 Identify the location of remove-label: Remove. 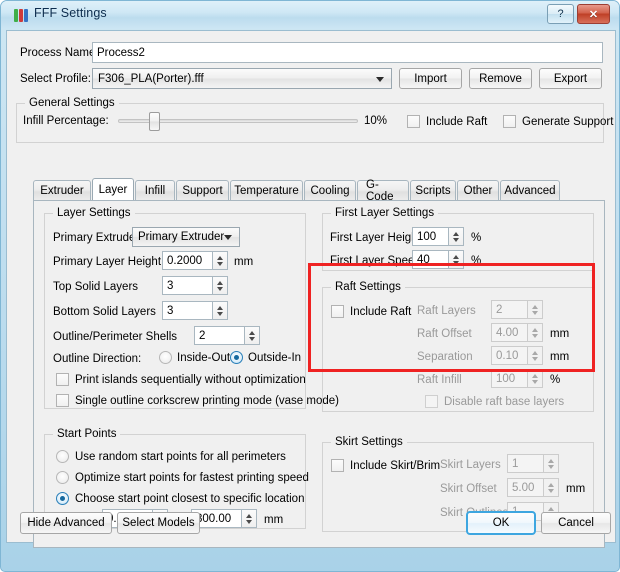
(500, 78).